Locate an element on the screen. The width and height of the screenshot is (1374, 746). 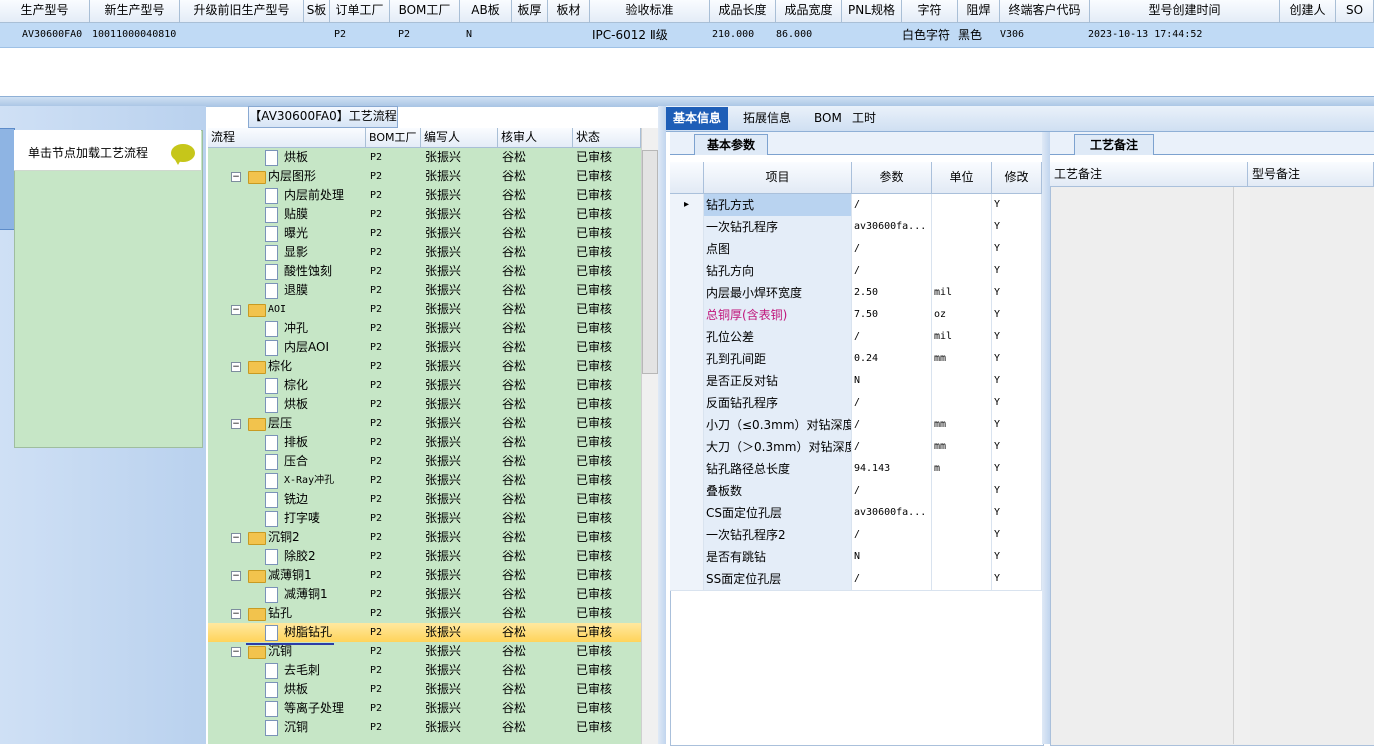
tree-row: 打字唛 P2 张振兴 谷松 已审核 is located at coordinates (424, 518).